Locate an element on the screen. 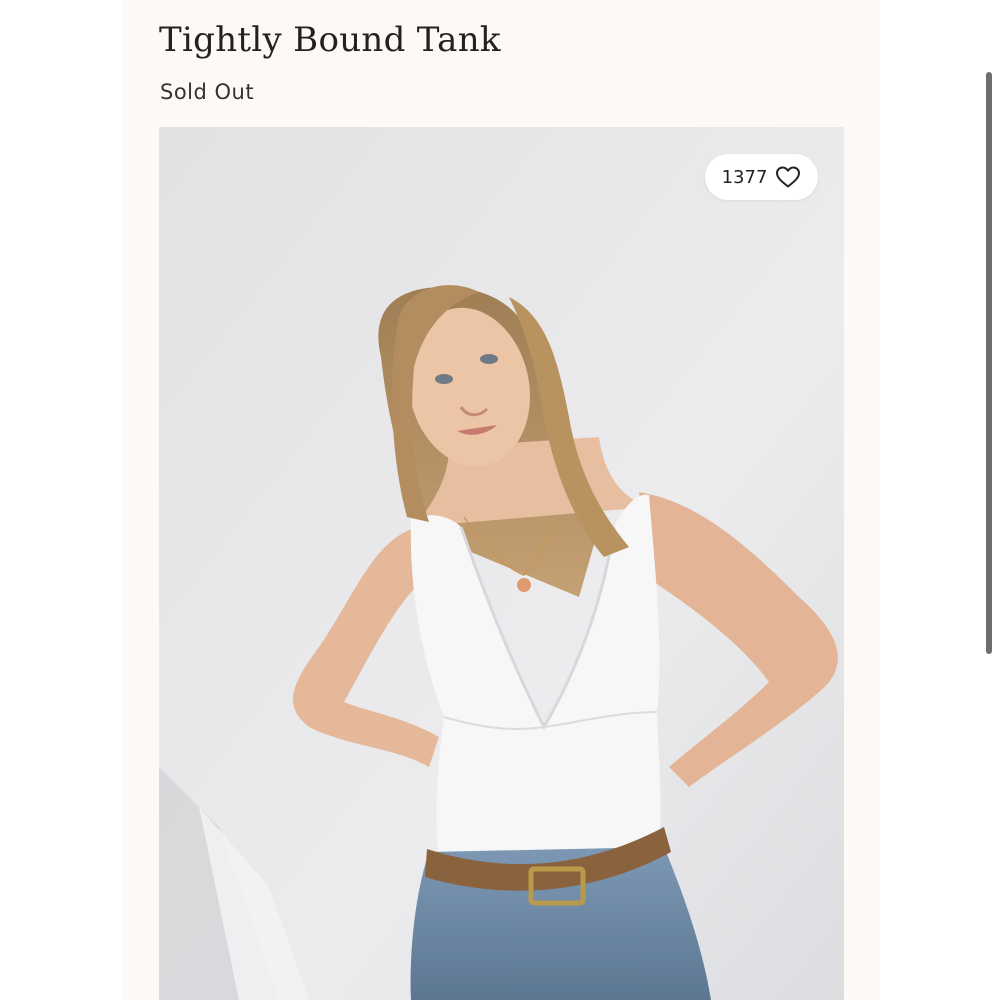  product-title: Tightly Bound Tank is located at coordinates (330, 40).